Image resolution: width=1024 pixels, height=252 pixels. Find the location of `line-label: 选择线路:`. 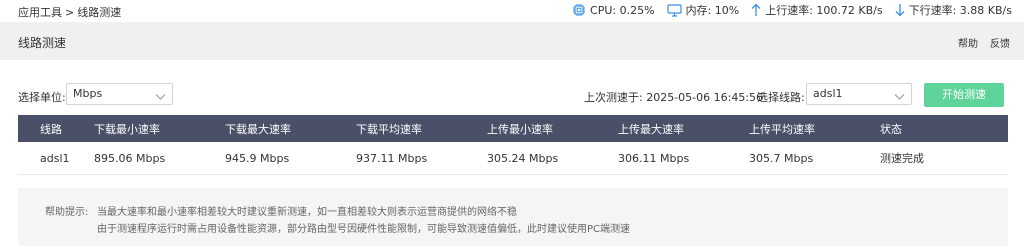

line-label: 选择线路: is located at coordinates (781, 97).